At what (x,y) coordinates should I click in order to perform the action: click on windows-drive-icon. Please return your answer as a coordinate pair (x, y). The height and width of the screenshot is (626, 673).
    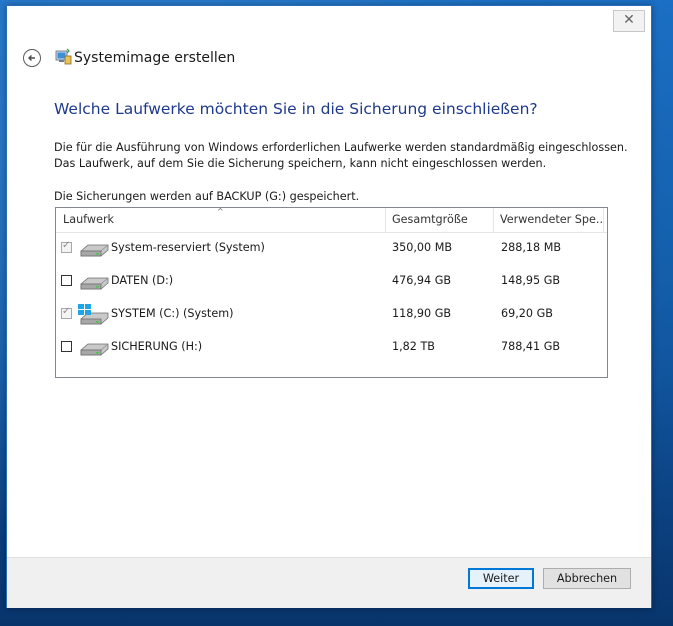
    Looking at the image, I should click on (93, 314).